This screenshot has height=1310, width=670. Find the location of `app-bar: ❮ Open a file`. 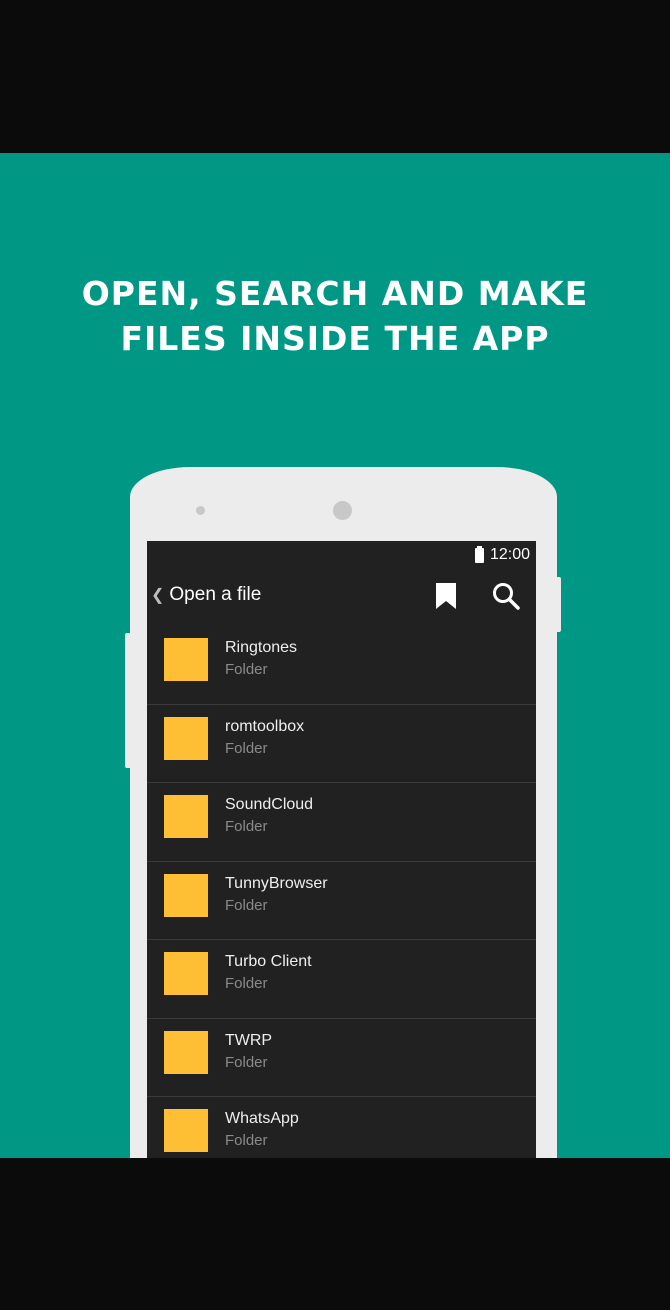

app-bar: ❮ Open a file is located at coordinates (341, 595).